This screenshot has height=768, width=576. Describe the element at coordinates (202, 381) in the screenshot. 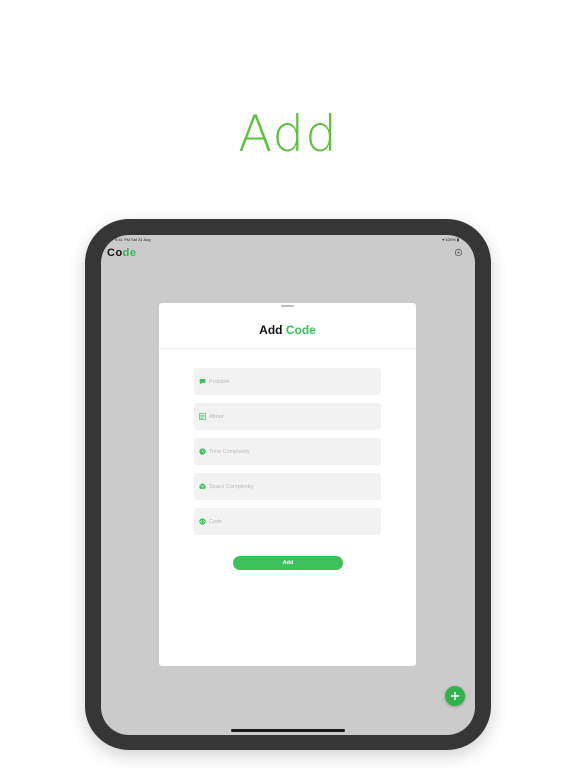

I see `message-icon` at that location.